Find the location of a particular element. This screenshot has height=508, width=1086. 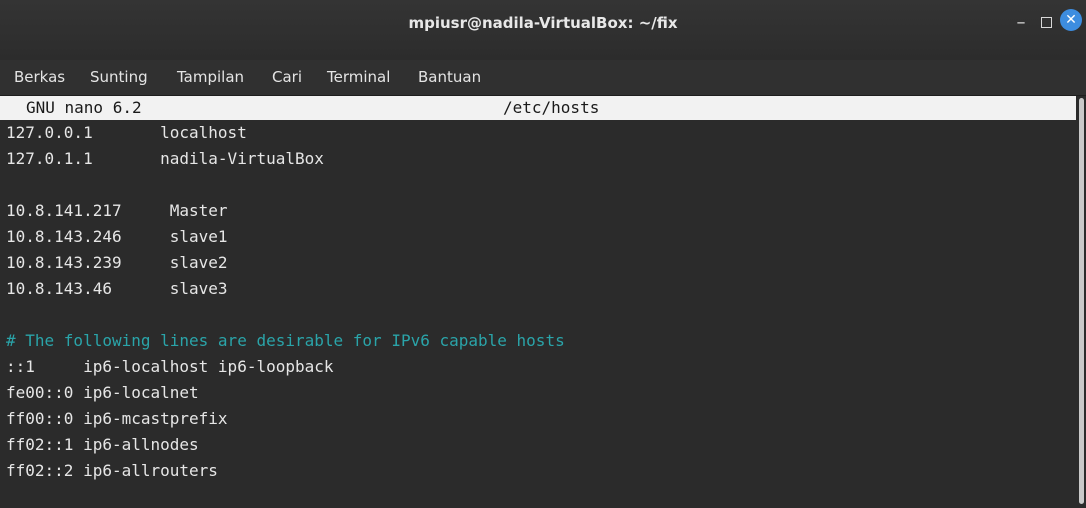

menu-item-terminal: Terminal is located at coordinates (358, 77).